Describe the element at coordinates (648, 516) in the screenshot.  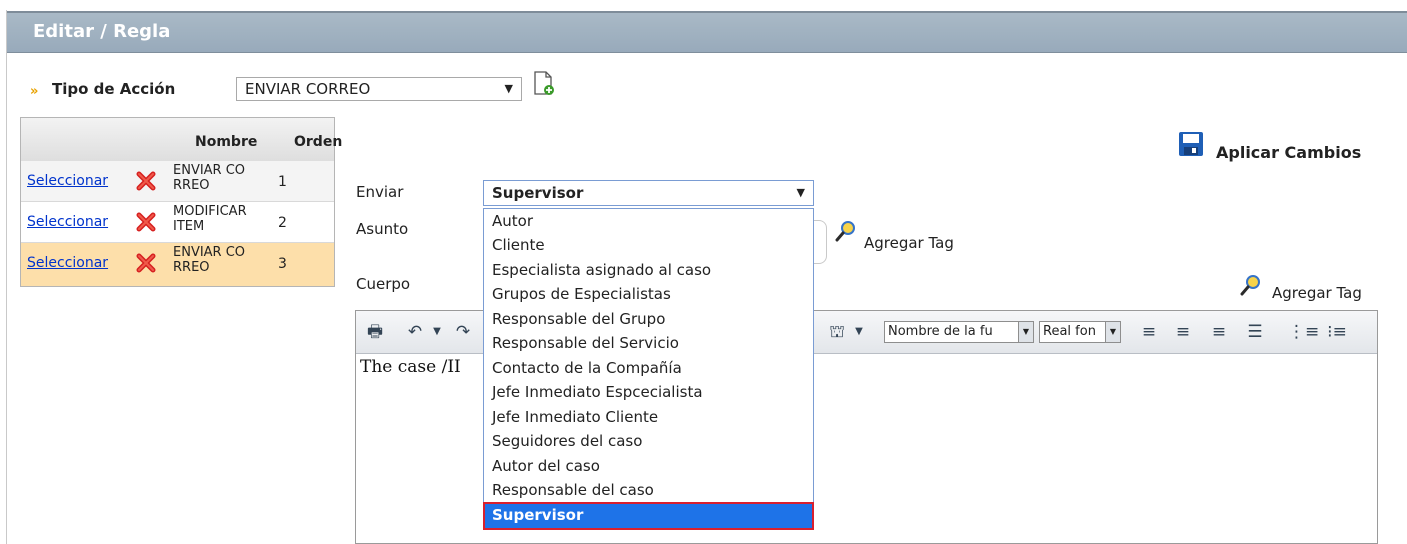
I see `dropdown-option-highlighted: Supervisor` at that location.